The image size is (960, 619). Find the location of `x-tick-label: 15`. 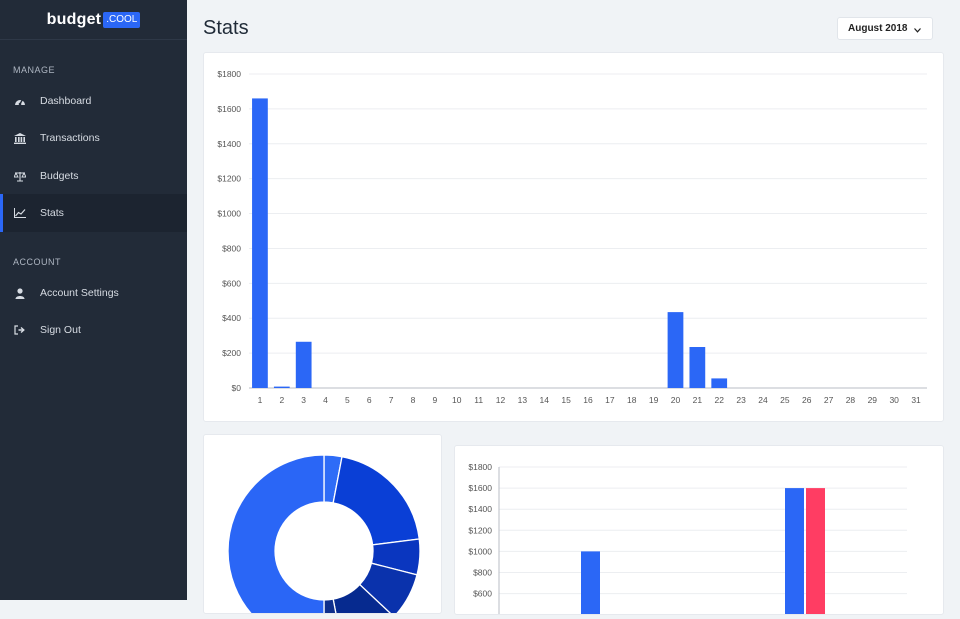

x-tick-label: 15 is located at coordinates (566, 400).